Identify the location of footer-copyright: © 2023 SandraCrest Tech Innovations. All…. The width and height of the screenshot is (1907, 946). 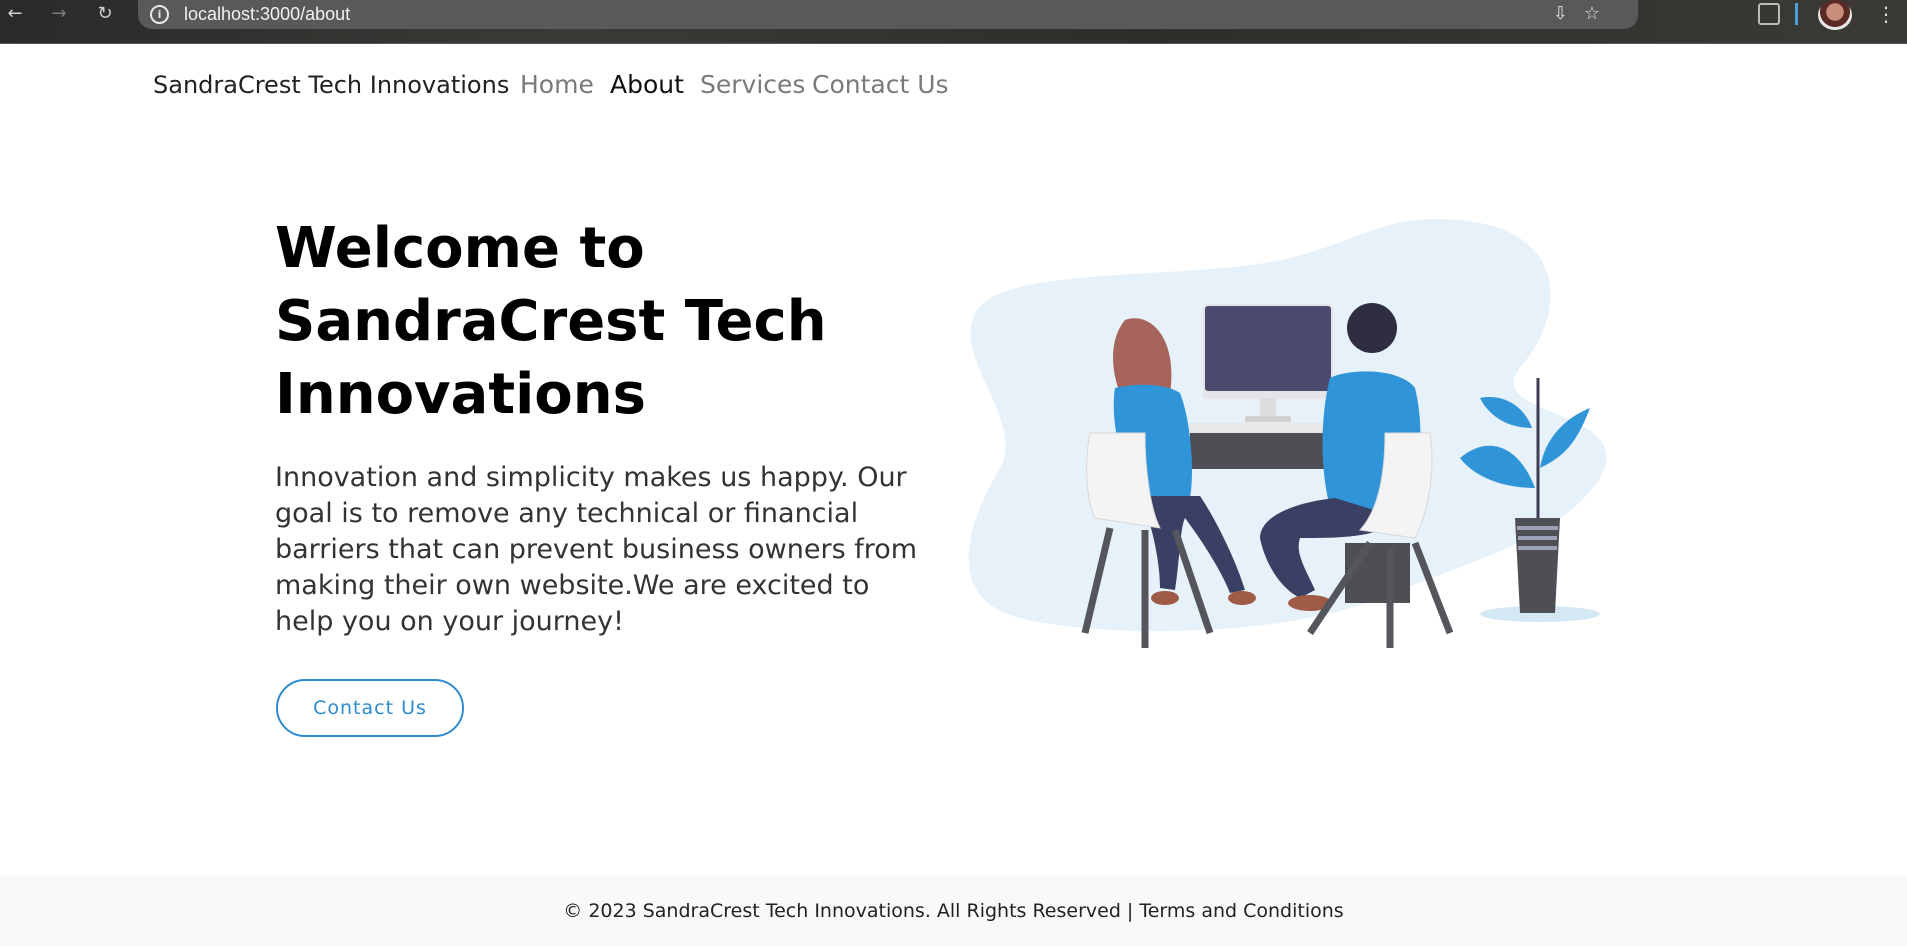
(848, 911).